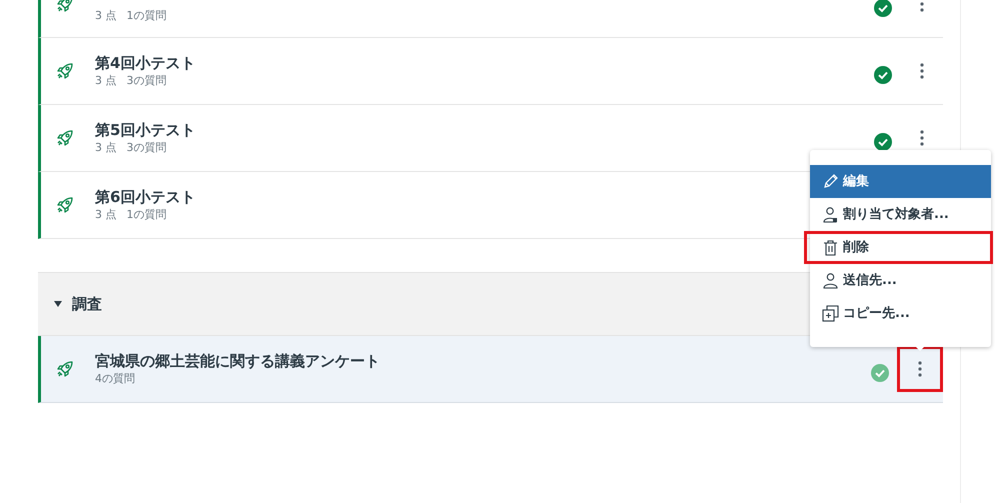  What do you see at coordinates (483, 361) in the screenshot?
I see `quiz-title: 宮城県の郷土芸能に関する講義アンケート` at bounding box center [483, 361].